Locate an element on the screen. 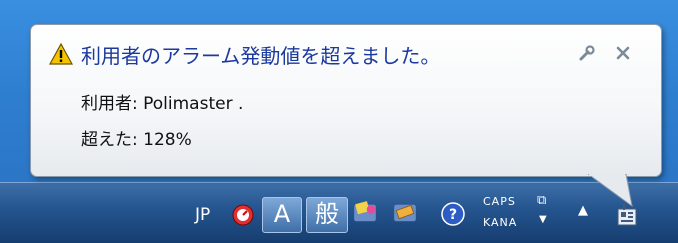 Image resolution: width=678 pixels, height=243 pixels. ime-tools-icon is located at coordinates (405, 212).